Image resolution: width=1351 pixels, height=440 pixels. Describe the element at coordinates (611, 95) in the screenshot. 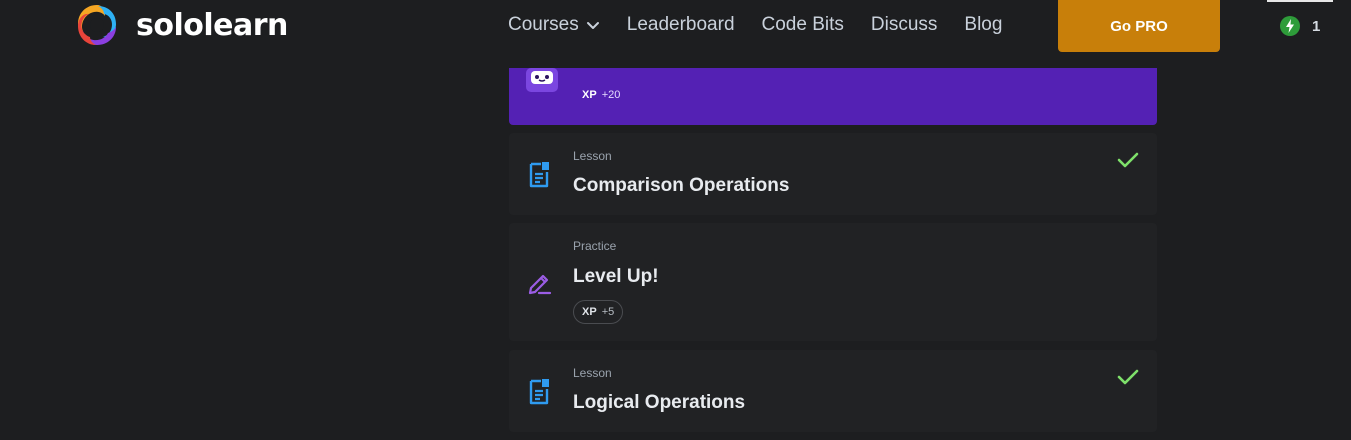

I see `xp-value: +20` at that location.